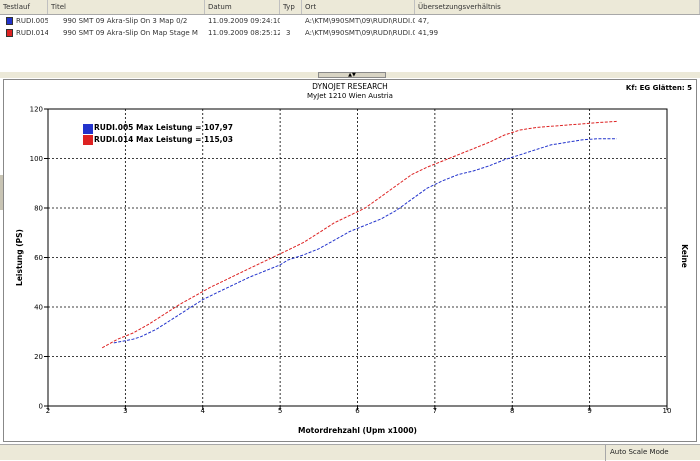  I want to click on legend-label: RUDI.005 Max Leistung = 107,97, so click(163, 127).